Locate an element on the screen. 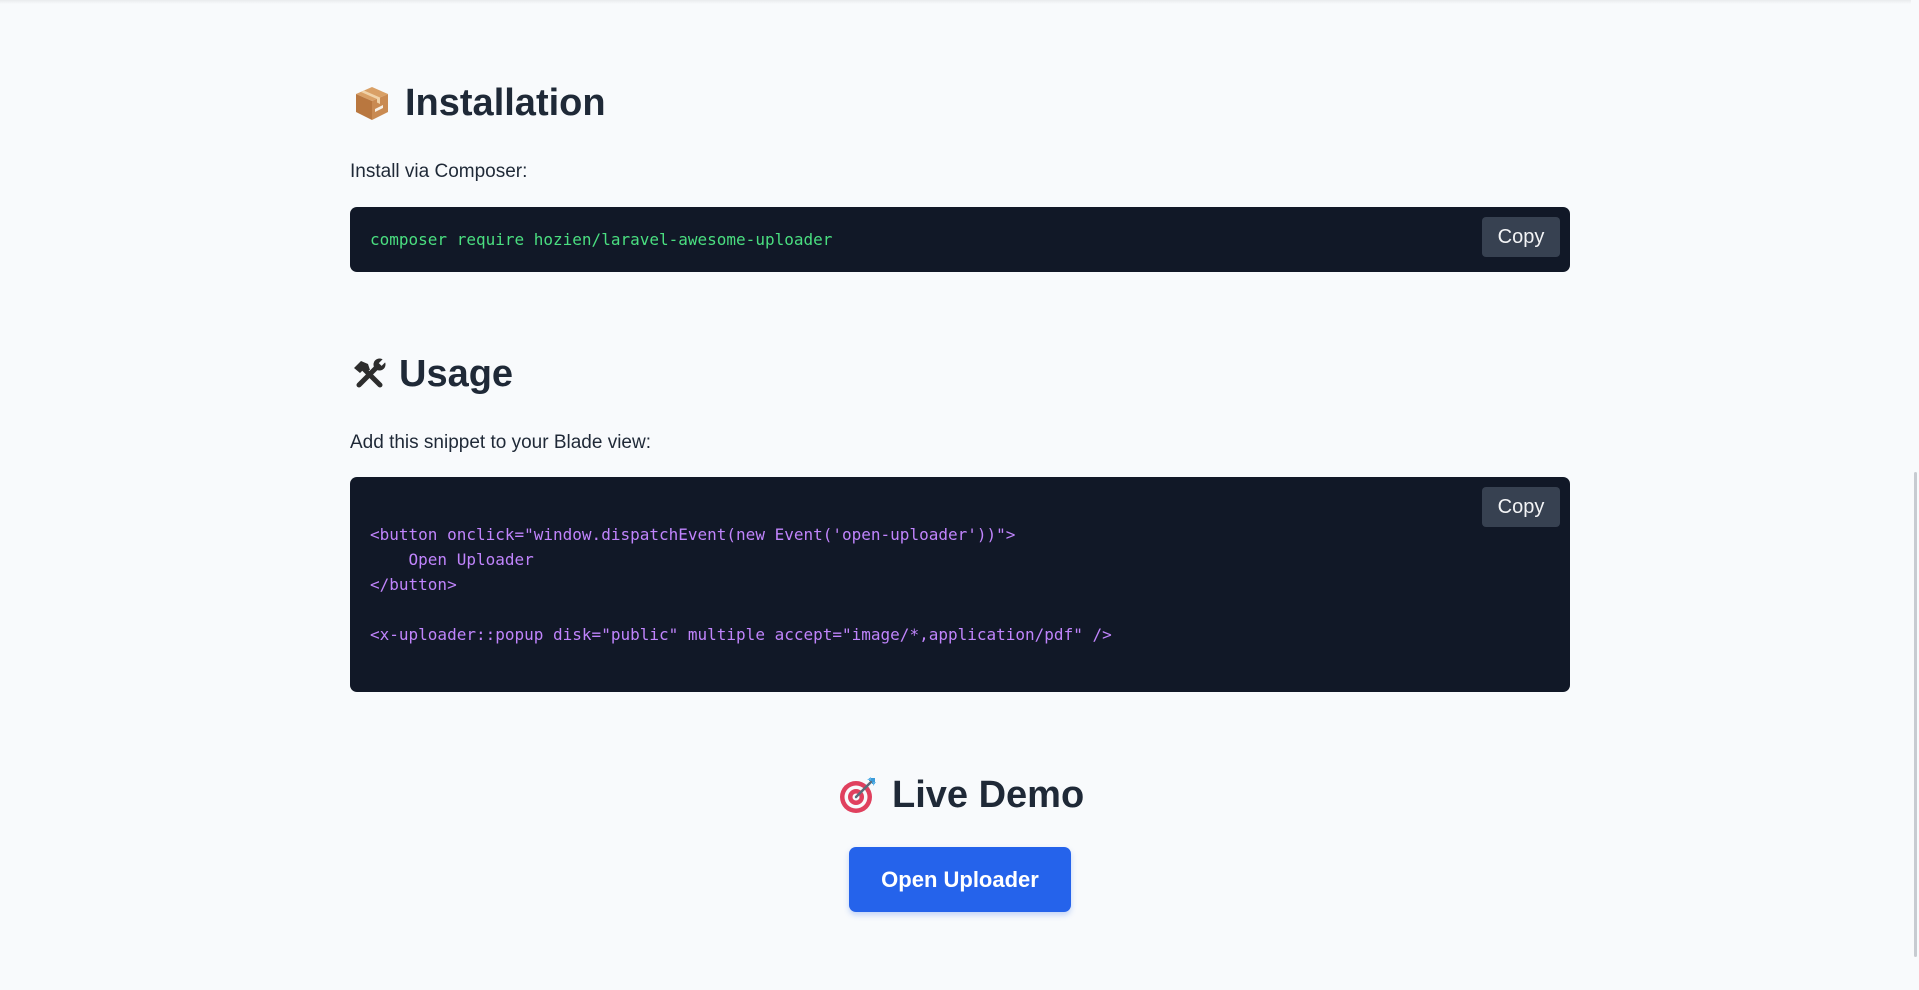 The width and height of the screenshot is (1919, 990). open-uploader-button: Open Uploader is located at coordinates (960, 879).